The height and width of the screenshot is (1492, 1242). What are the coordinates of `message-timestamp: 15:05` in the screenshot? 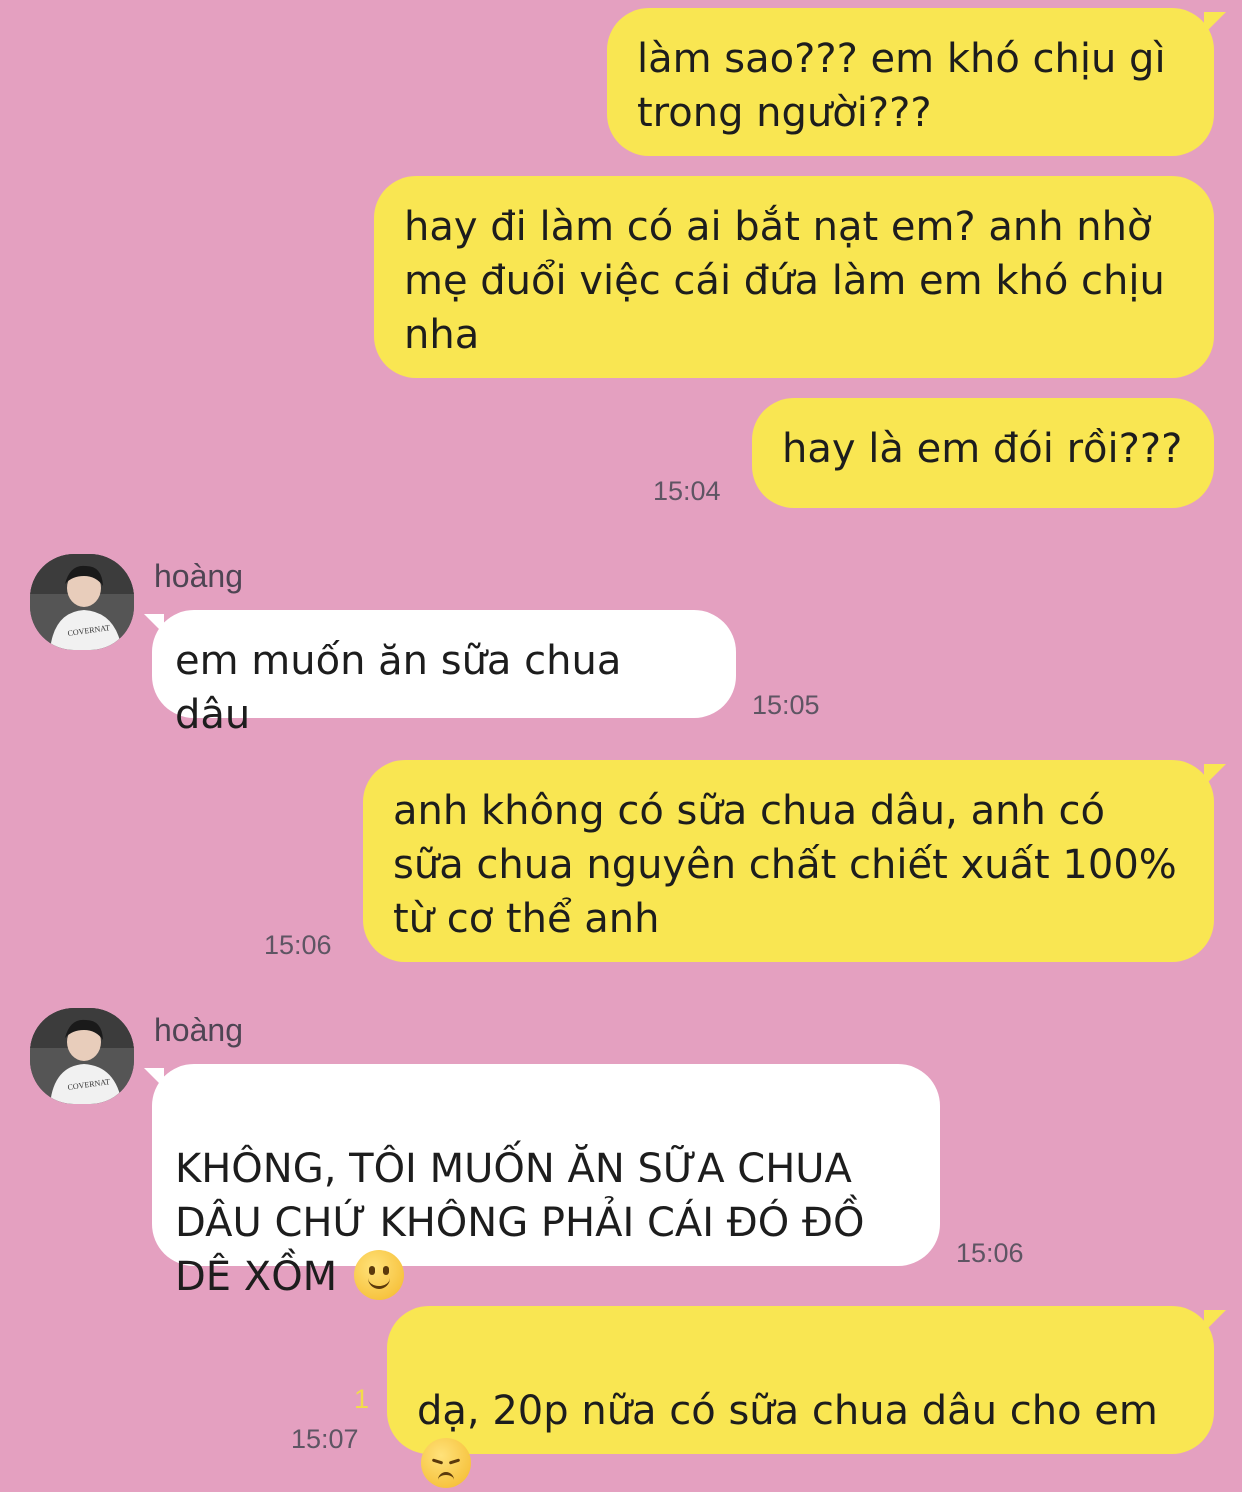 It's located at (786, 705).